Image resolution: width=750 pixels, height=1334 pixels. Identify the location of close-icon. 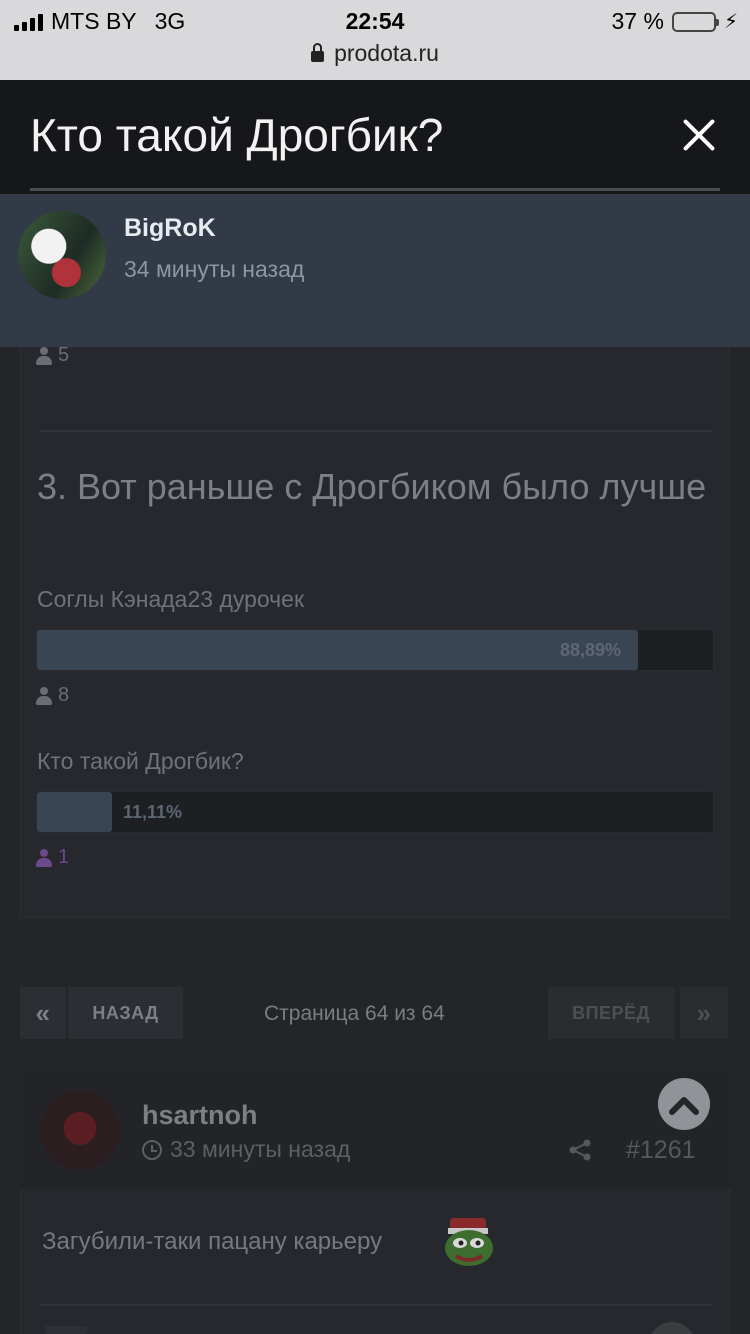
(699, 135).